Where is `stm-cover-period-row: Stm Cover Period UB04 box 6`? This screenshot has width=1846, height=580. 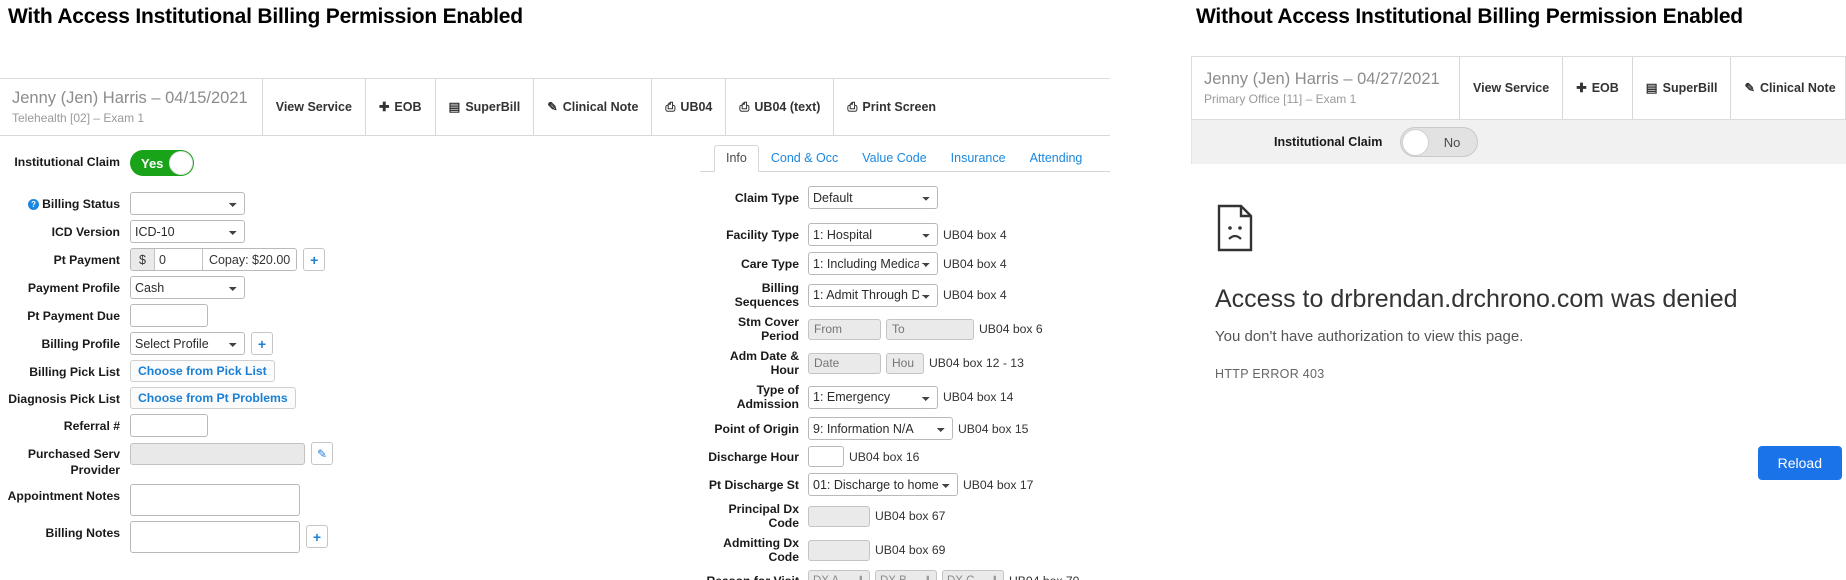 stm-cover-period-row: Stm Cover Period UB04 box 6 is located at coordinates (905, 329).